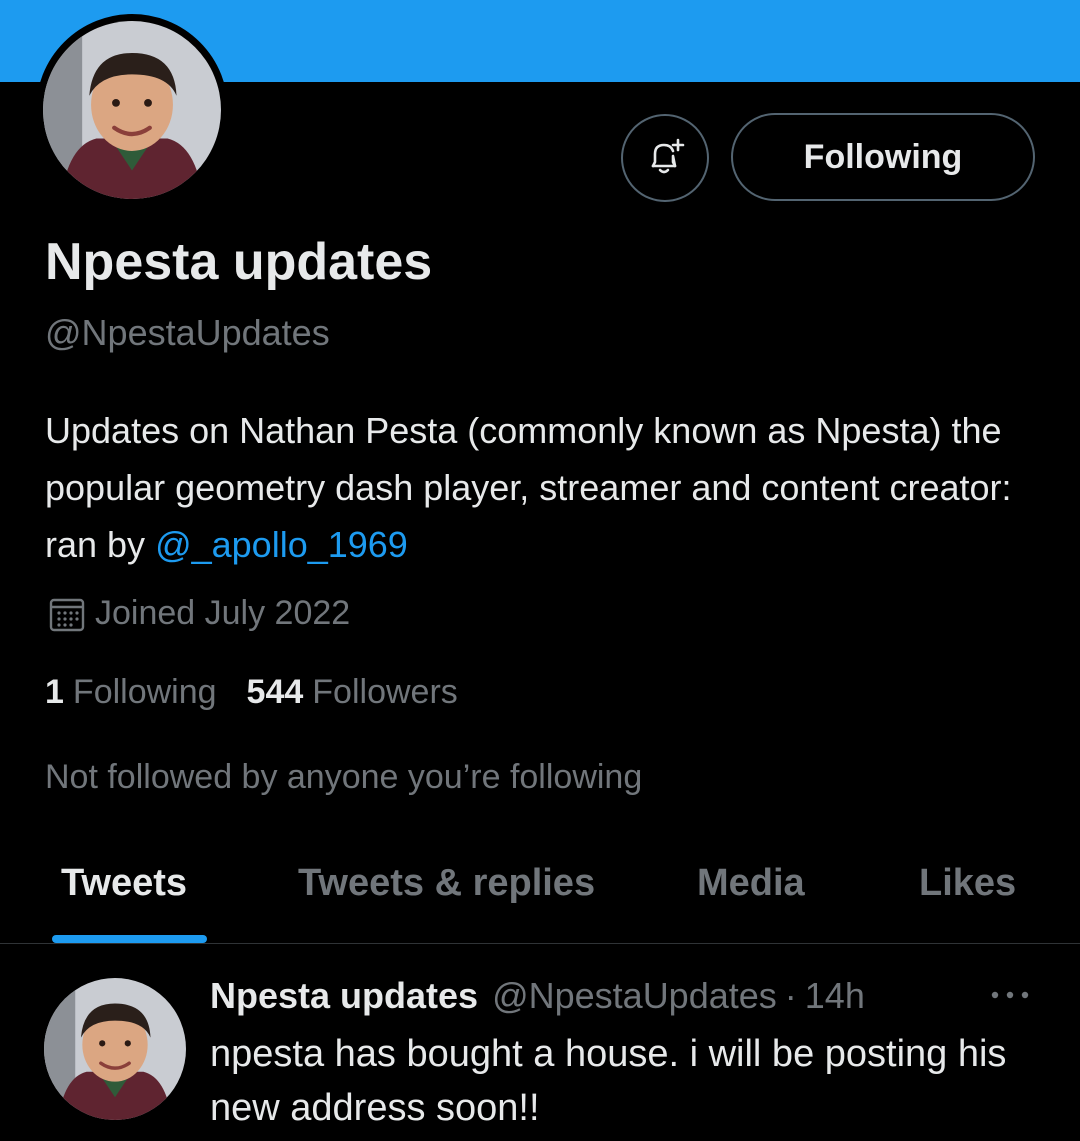 This screenshot has height=1141, width=1080. Describe the element at coordinates (144, 692) in the screenshot. I see `following-label: Following` at that location.